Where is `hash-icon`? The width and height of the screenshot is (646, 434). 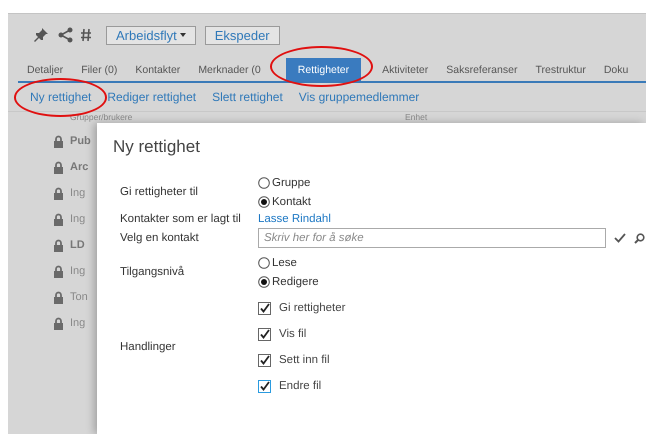
hash-icon is located at coordinates (86, 35).